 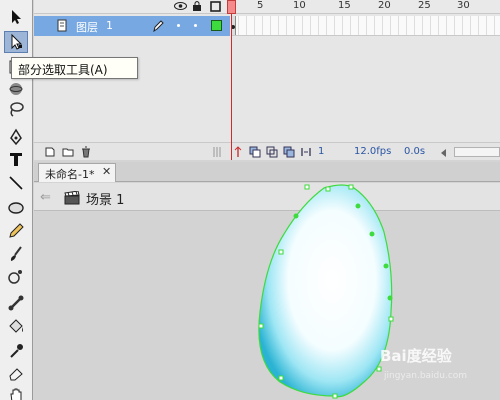 I want to click on watermark-brand: Bai度经验, so click(x=416, y=356).